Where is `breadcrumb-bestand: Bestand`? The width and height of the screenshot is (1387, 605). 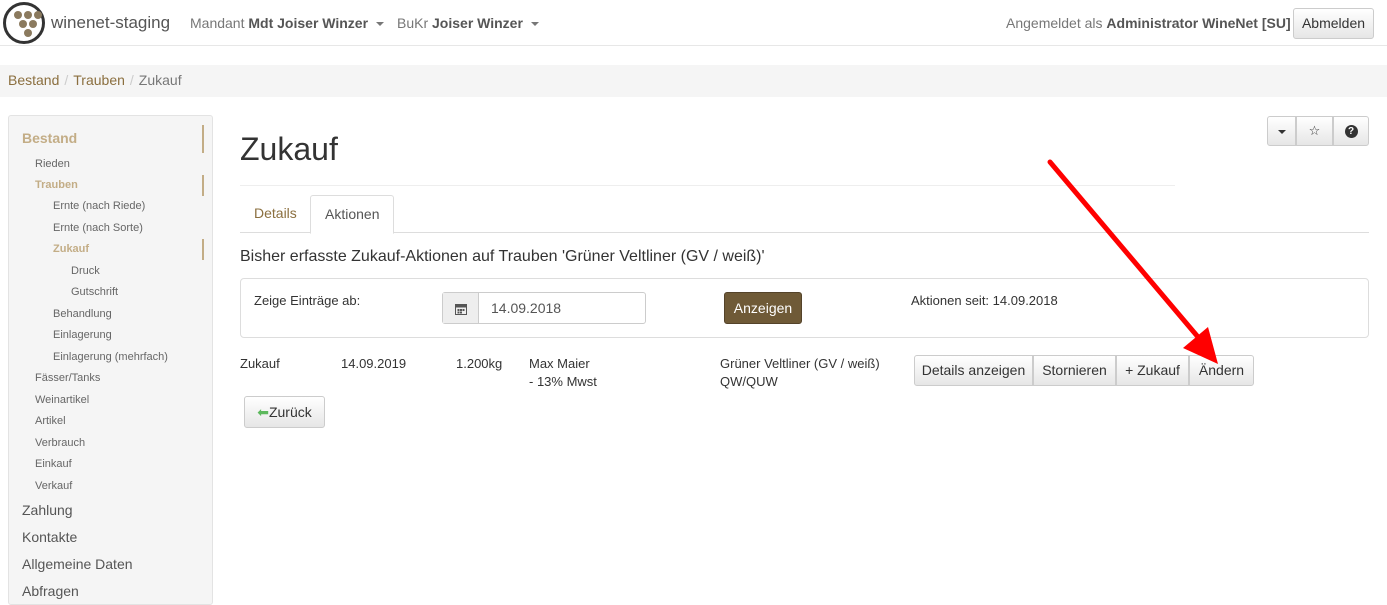 breadcrumb-bestand: Bestand is located at coordinates (33, 80).